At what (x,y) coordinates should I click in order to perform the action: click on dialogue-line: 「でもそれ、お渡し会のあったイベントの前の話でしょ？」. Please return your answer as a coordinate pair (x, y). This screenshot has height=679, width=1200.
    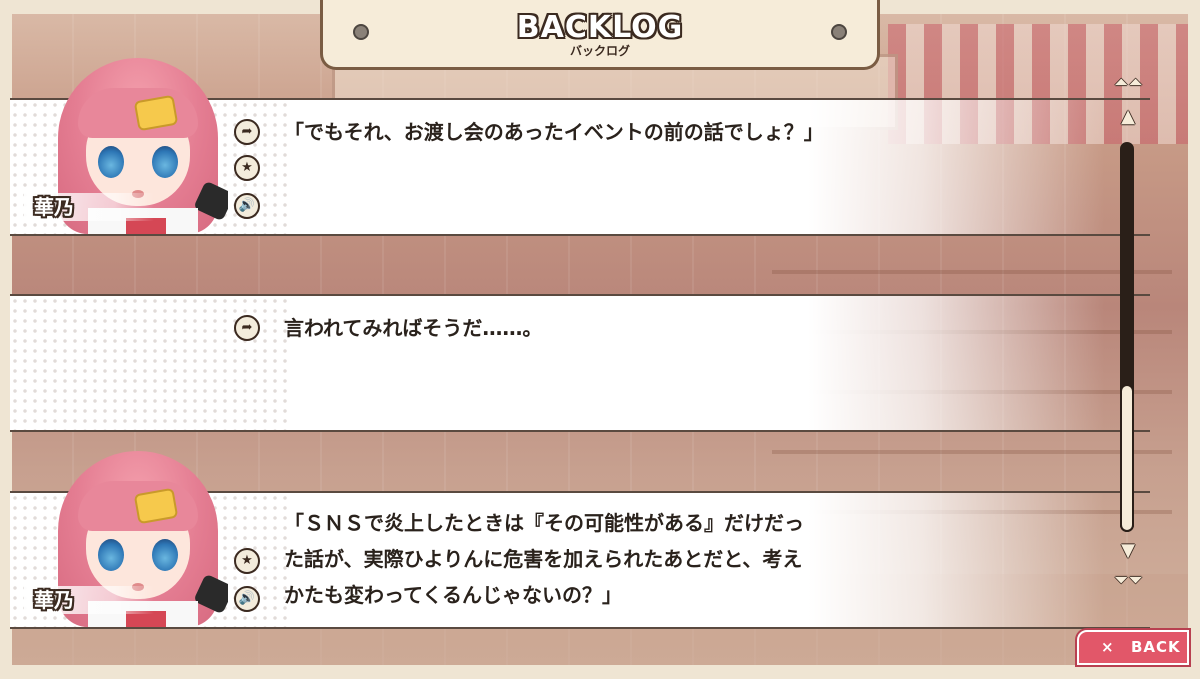
    Looking at the image, I should click on (554, 132).